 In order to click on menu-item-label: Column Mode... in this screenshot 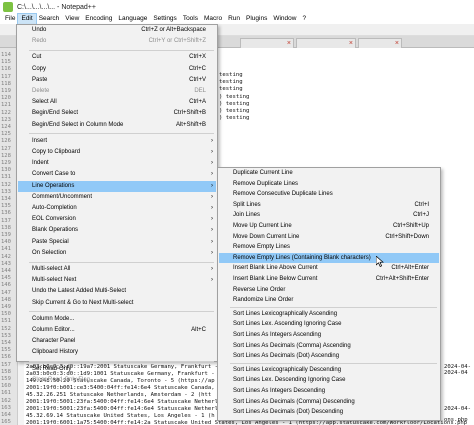, I will do `click(53, 318)`.